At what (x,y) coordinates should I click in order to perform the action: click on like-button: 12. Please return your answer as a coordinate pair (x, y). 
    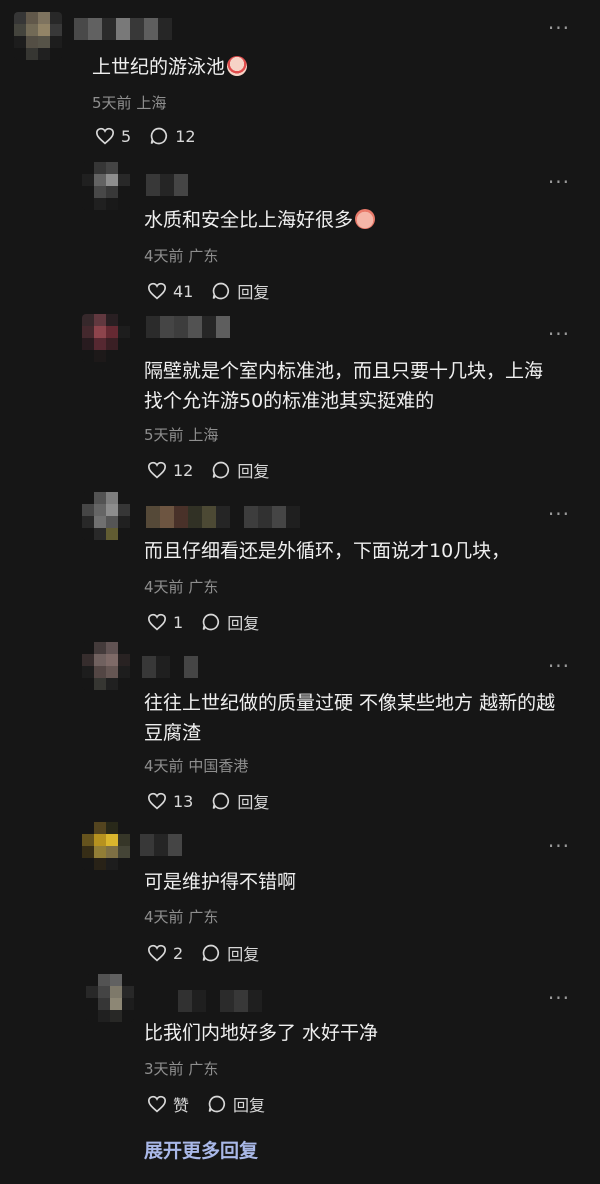
    Looking at the image, I should click on (170, 470).